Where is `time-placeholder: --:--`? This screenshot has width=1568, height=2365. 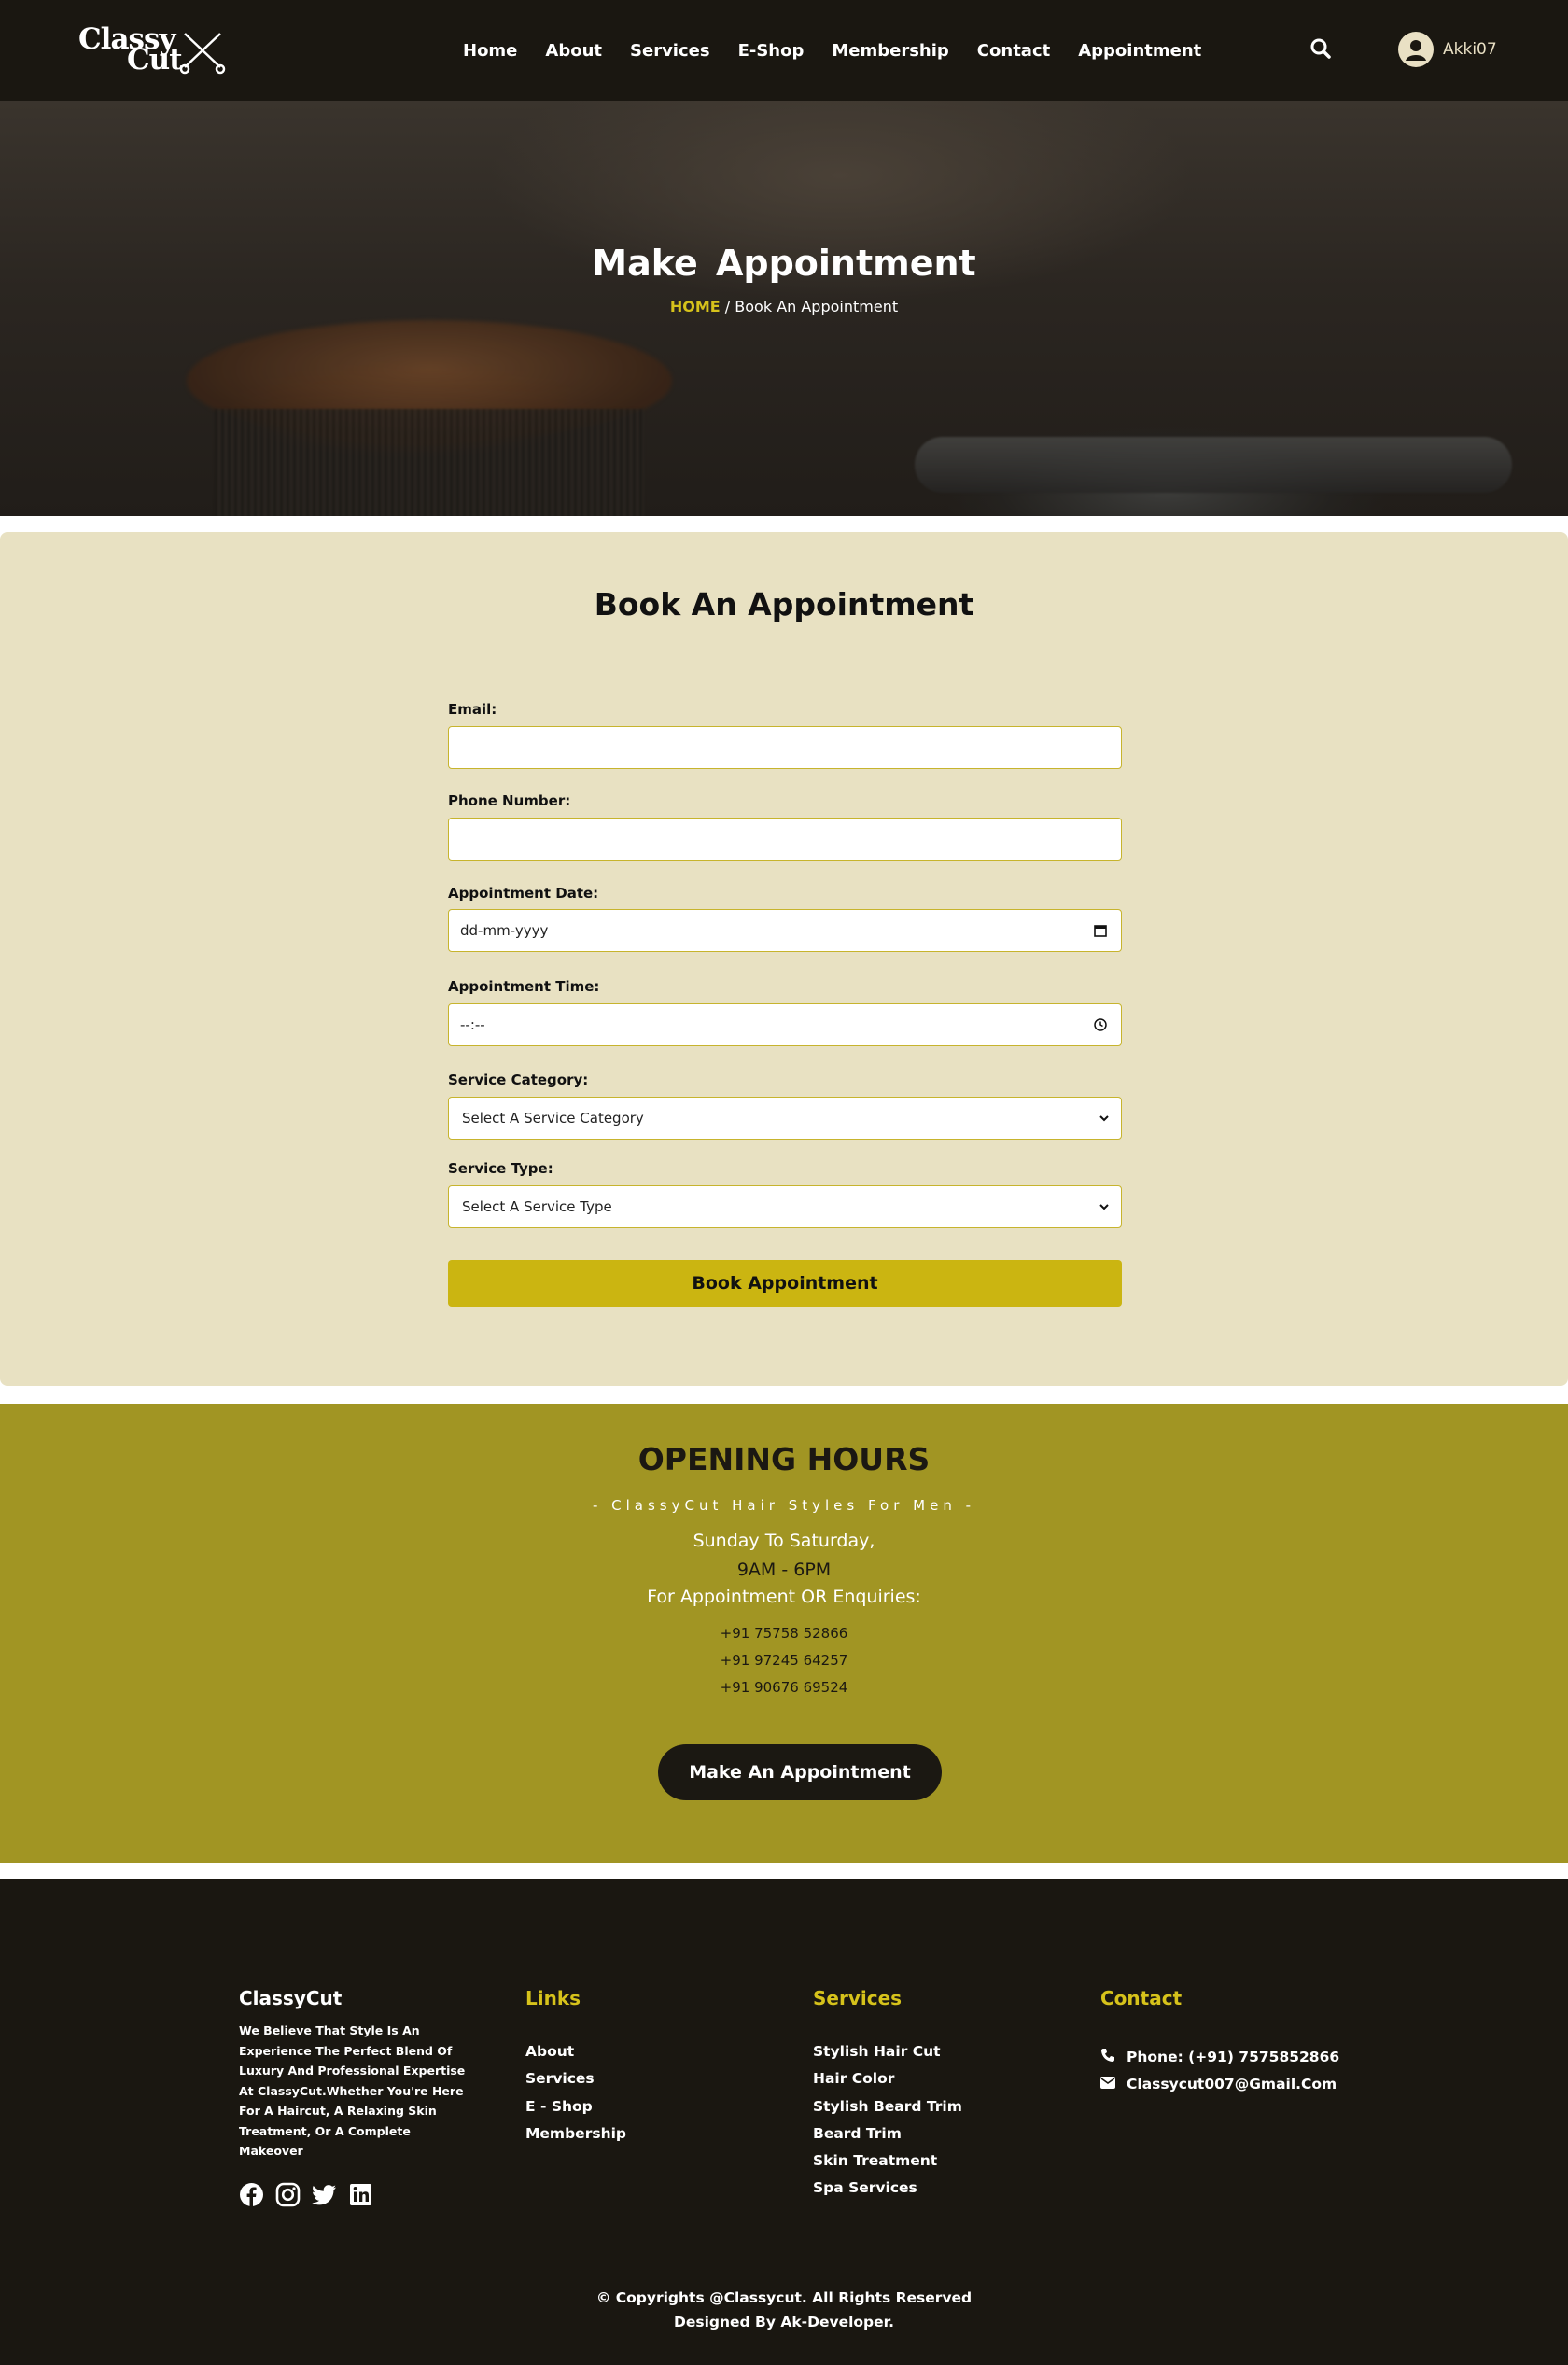
time-placeholder: --:-- is located at coordinates (472, 1024).